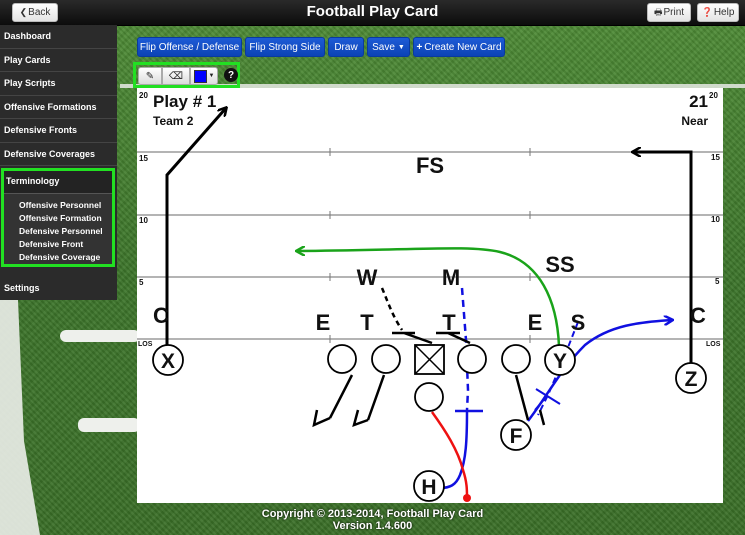 The height and width of the screenshot is (535, 745). Describe the element at coordinates (145, 344) in the screenshot. I see `los-label-left: LOS` at that location.